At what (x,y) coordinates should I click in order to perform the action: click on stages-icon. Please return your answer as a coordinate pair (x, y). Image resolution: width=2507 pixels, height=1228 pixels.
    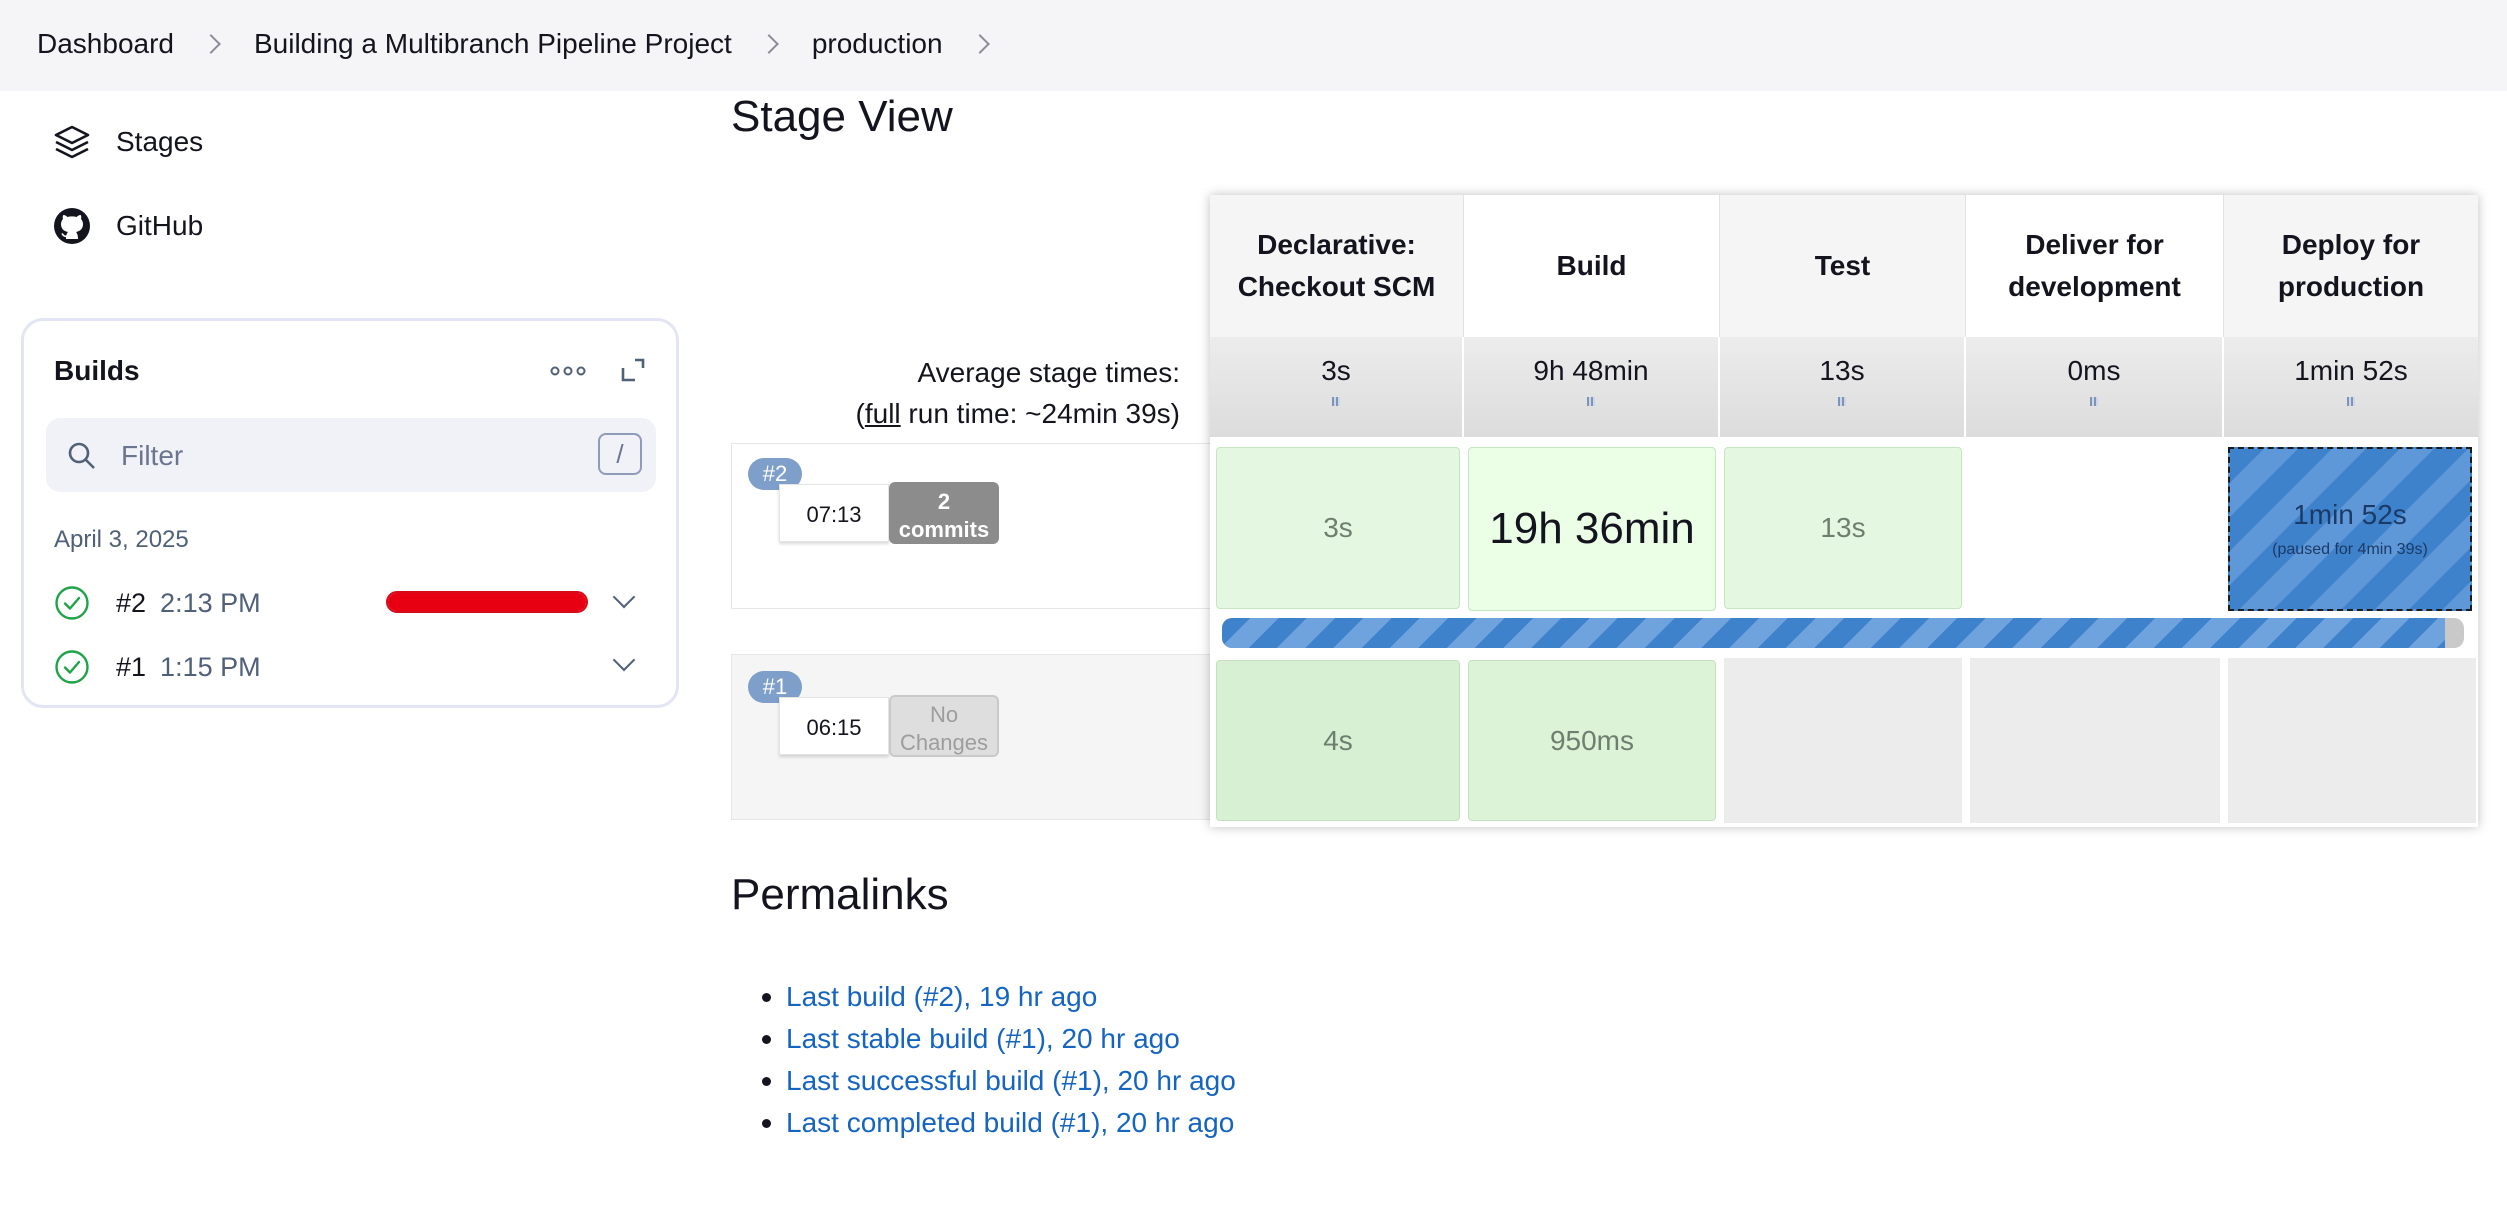
    Looking at the image, I should click on (72, 142).